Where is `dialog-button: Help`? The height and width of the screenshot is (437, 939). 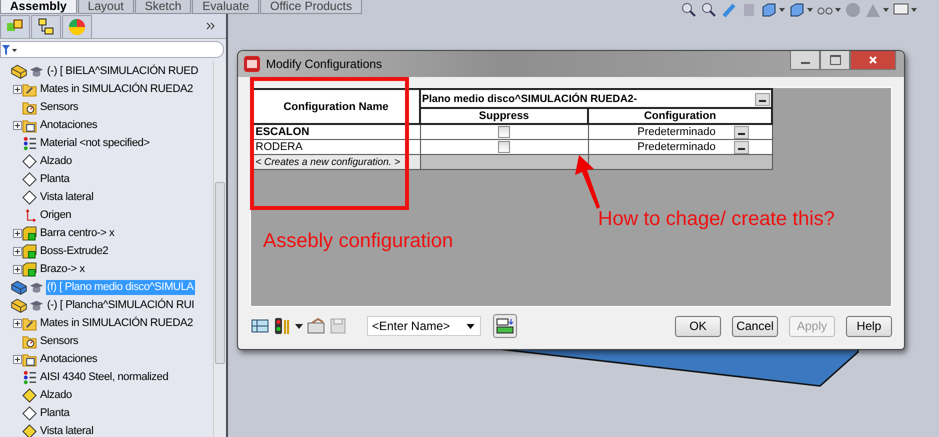 dialog-button: Help is located at coordinates (869, 326).